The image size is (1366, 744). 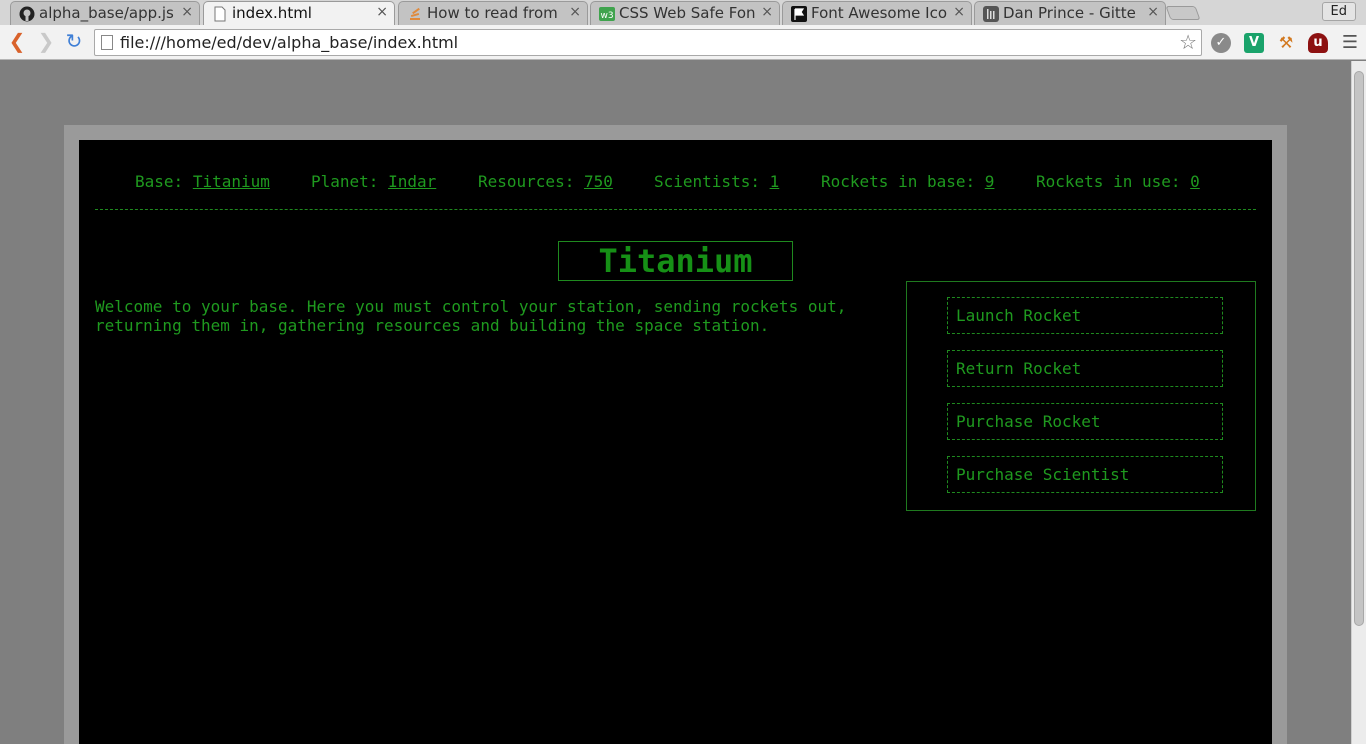 What do you see at coordinates (220, 14) in the screenshot?
I see `file-icon` at bounding box center [220, 14].